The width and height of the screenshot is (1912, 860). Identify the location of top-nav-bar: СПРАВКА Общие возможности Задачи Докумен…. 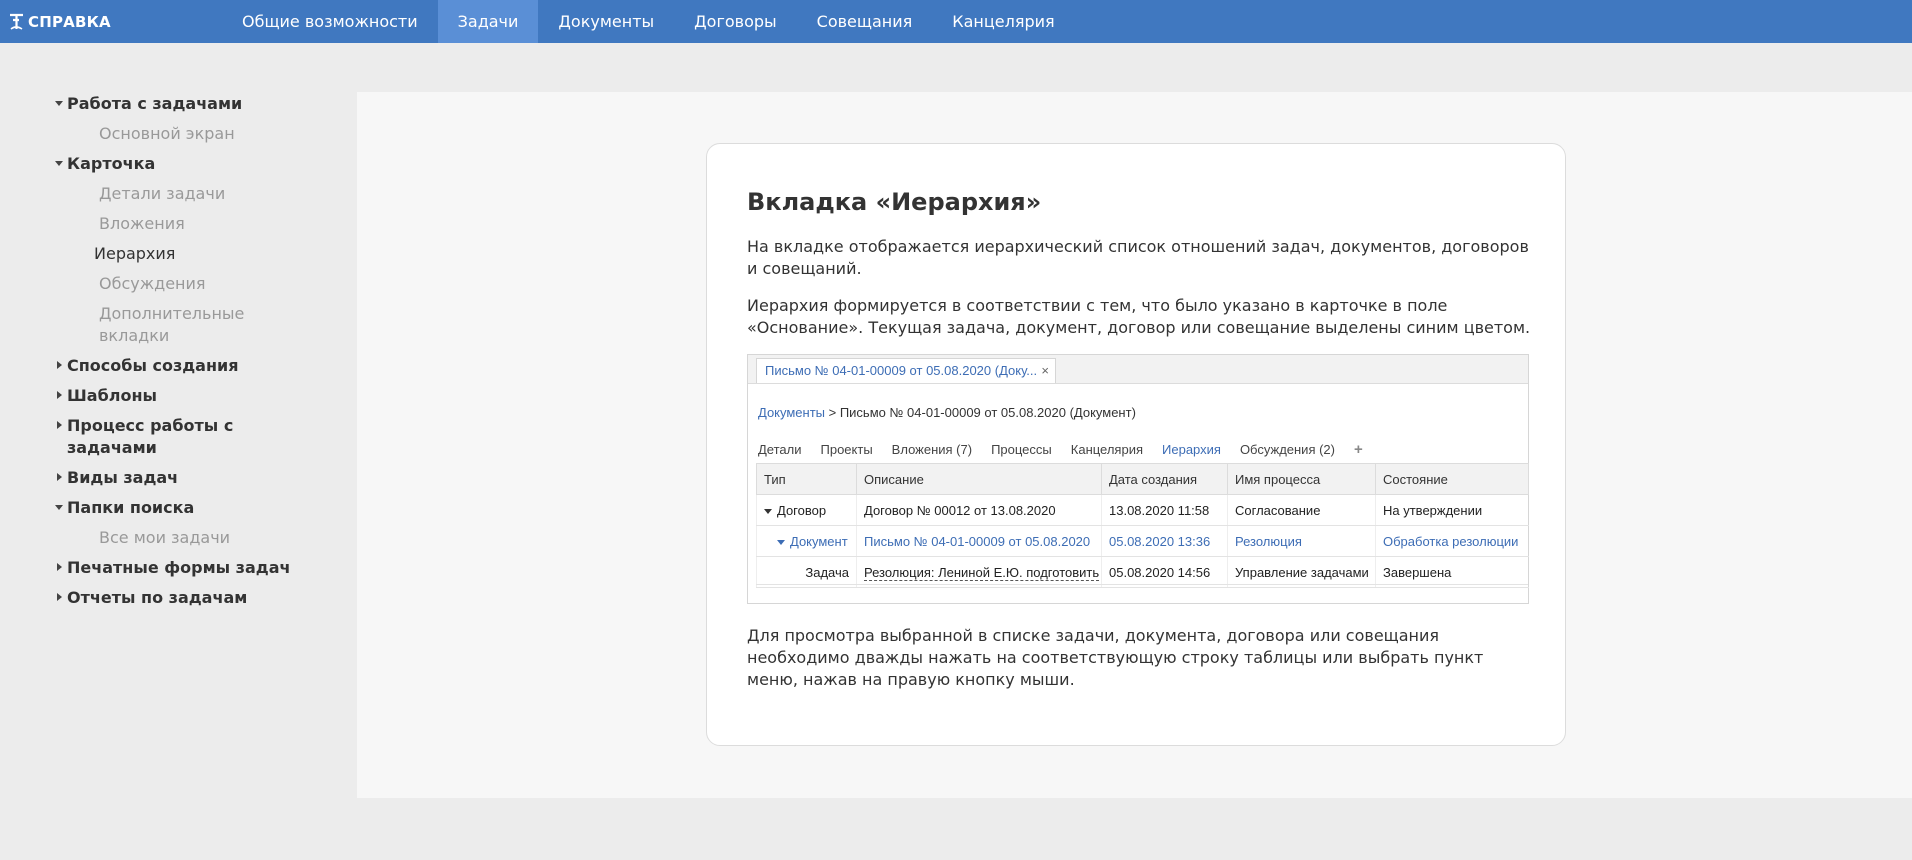
(956, 21).